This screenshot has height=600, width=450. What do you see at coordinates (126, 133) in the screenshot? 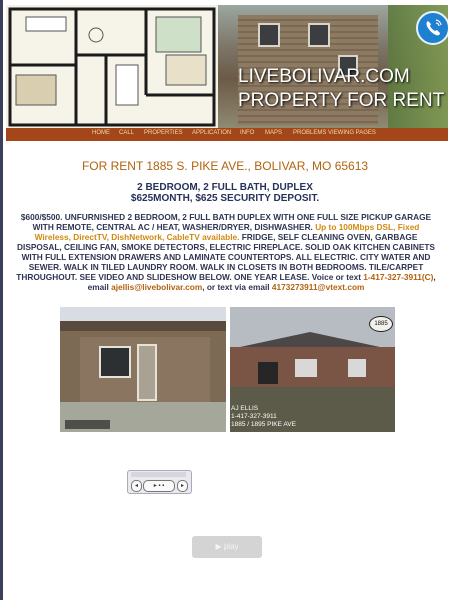
I see `nav-call: CALL` at bounding box center [126, 133].